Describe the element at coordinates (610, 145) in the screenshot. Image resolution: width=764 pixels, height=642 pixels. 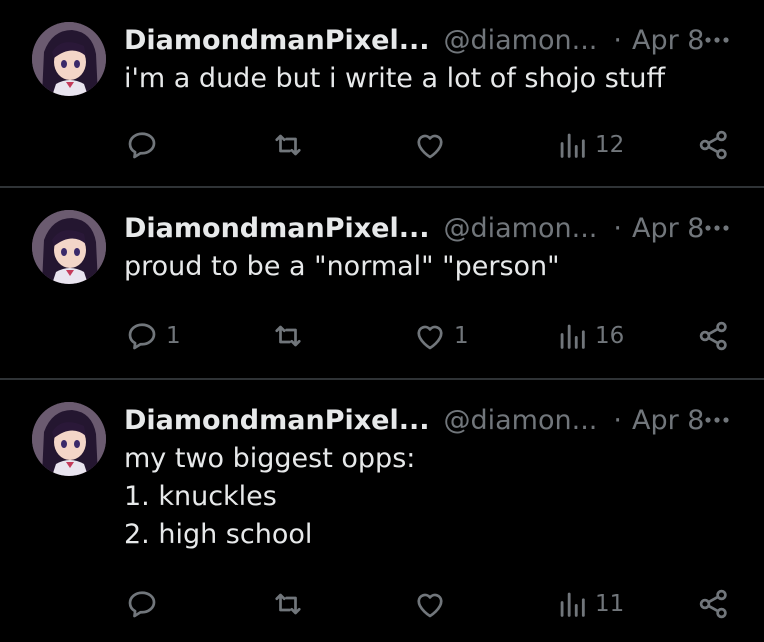
I see `view-count: 12` at that location.